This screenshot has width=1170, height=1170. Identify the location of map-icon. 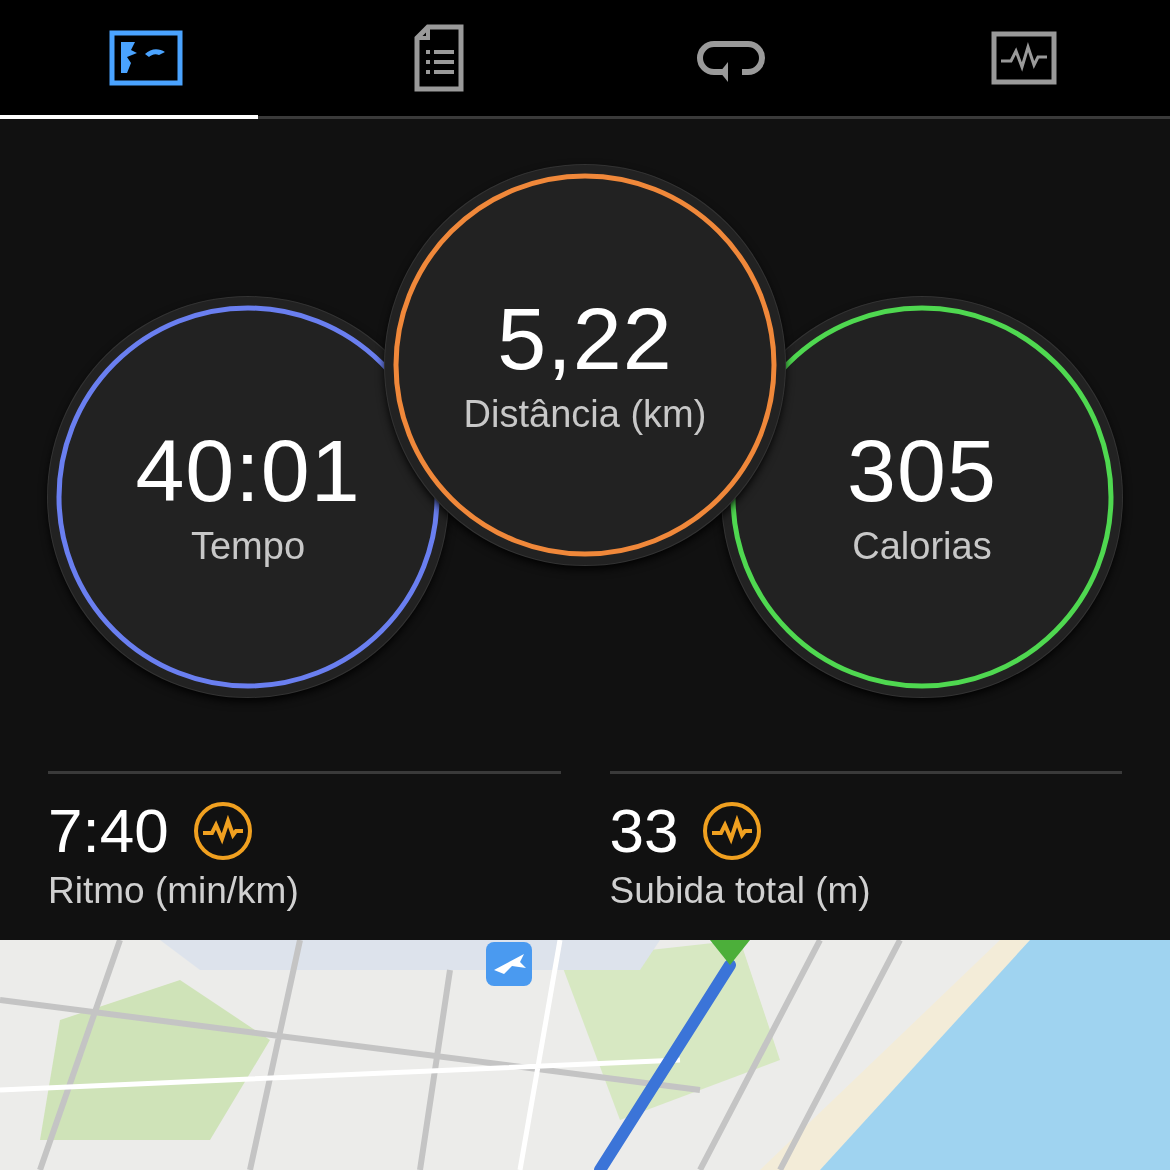
(146, 58).